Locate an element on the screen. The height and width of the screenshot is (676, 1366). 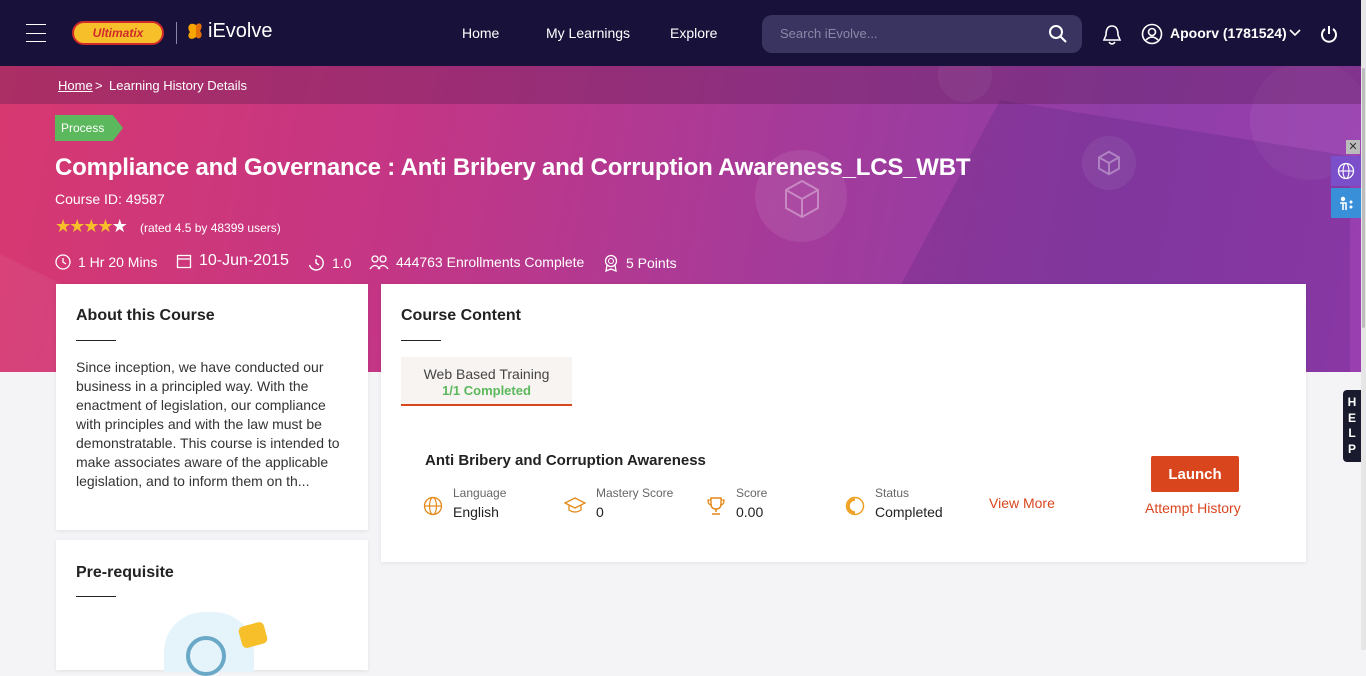
points-value: 5 Points is located at coordinates (651, 263).